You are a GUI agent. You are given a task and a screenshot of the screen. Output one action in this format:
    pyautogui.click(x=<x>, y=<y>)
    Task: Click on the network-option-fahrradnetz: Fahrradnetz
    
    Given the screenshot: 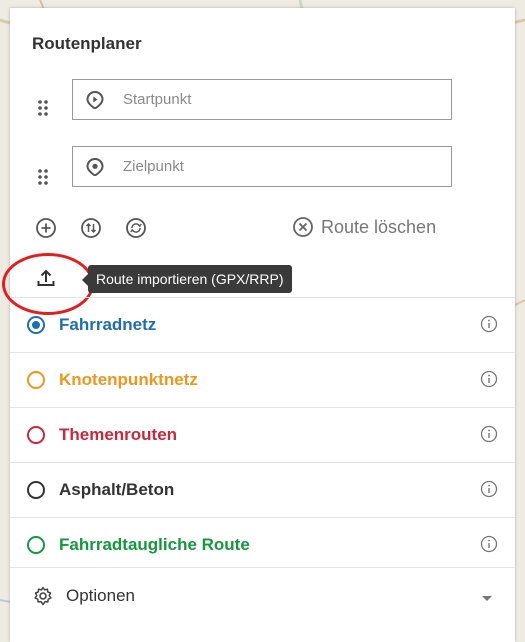 What is the action you would take?
    pyautogui.click(x=262, y=324)
    